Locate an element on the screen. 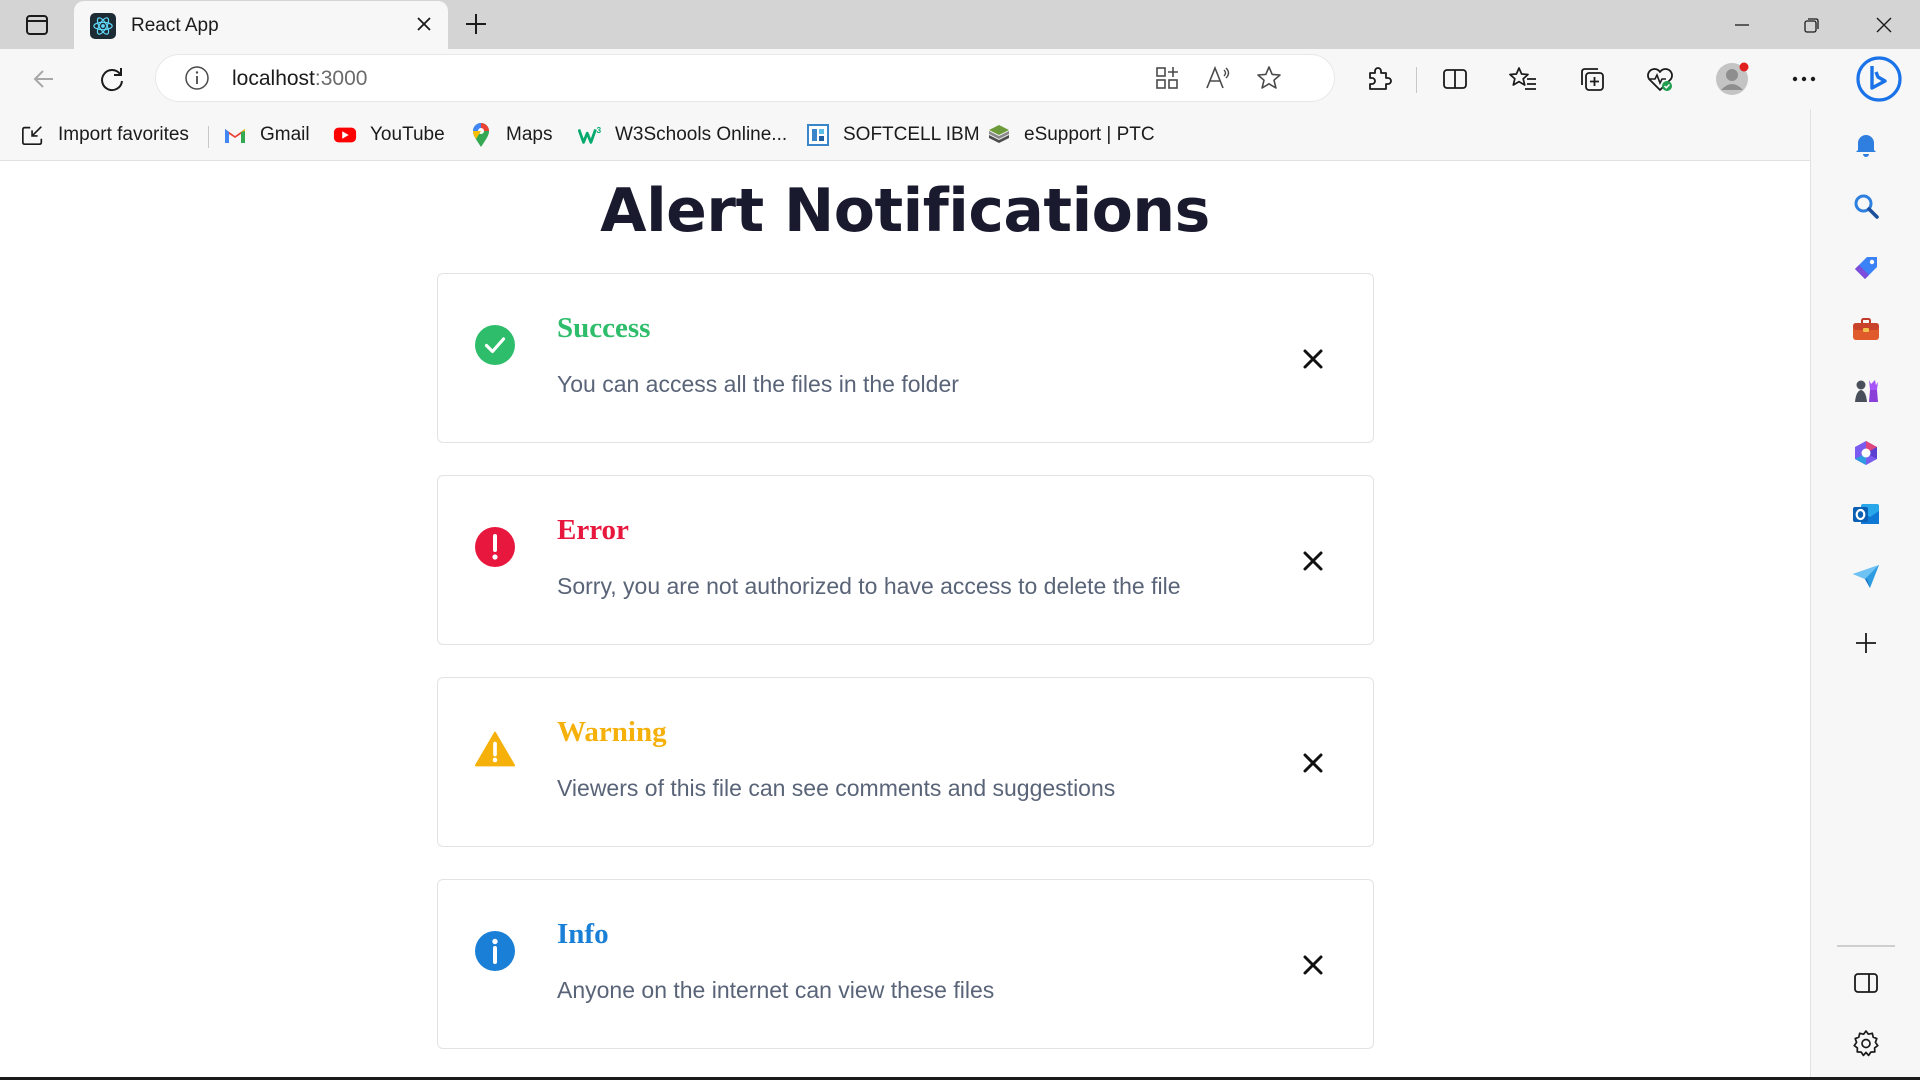 The height and width of the screenshot is (1080, 1920). toolbar-divider is located at coordinates (1416, 80).